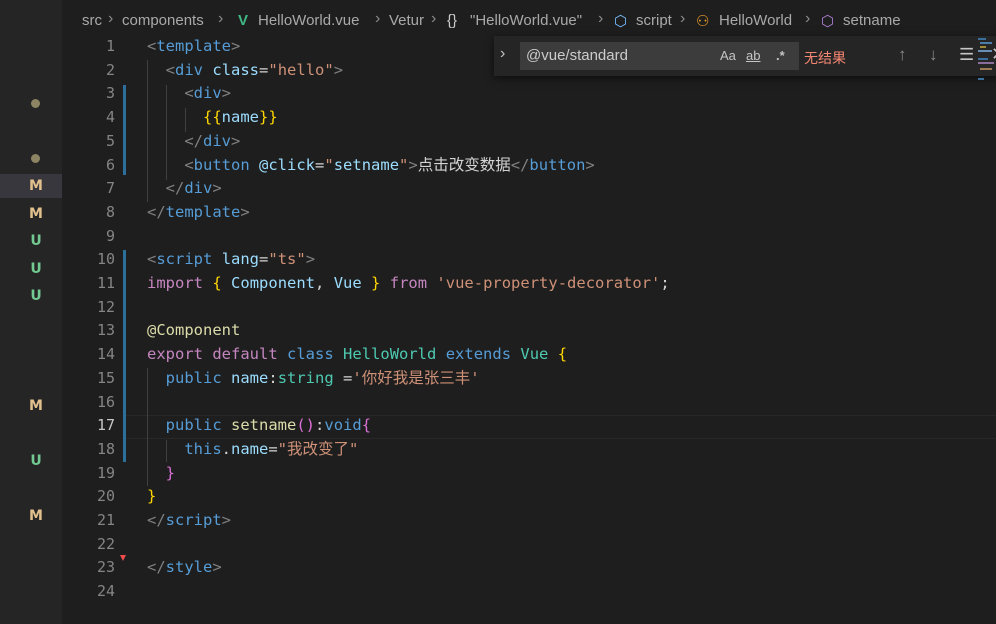 Image resolution: width=996 pixels, height=624 pixels. Describe the element at coordinates (452, 20) in the screenshot. I see `braces-icon: {}` at that location.